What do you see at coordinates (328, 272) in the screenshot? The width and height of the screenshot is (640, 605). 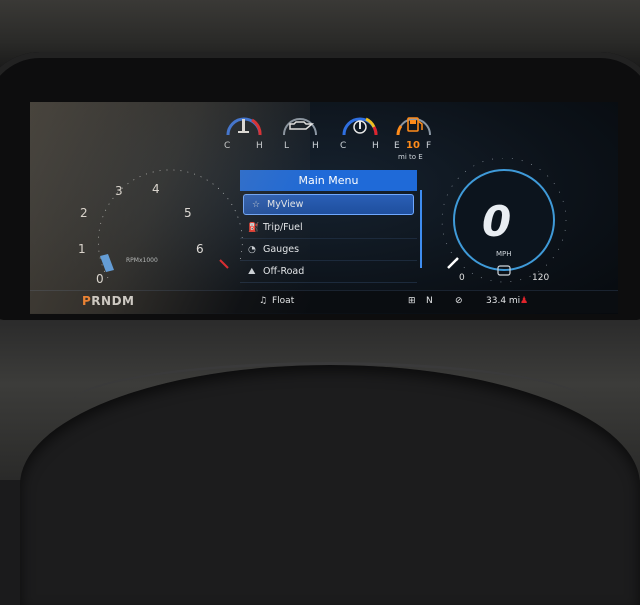 I see `menu-item-off-road: ⛰ Off-Road` at bounding box center [328, 272].